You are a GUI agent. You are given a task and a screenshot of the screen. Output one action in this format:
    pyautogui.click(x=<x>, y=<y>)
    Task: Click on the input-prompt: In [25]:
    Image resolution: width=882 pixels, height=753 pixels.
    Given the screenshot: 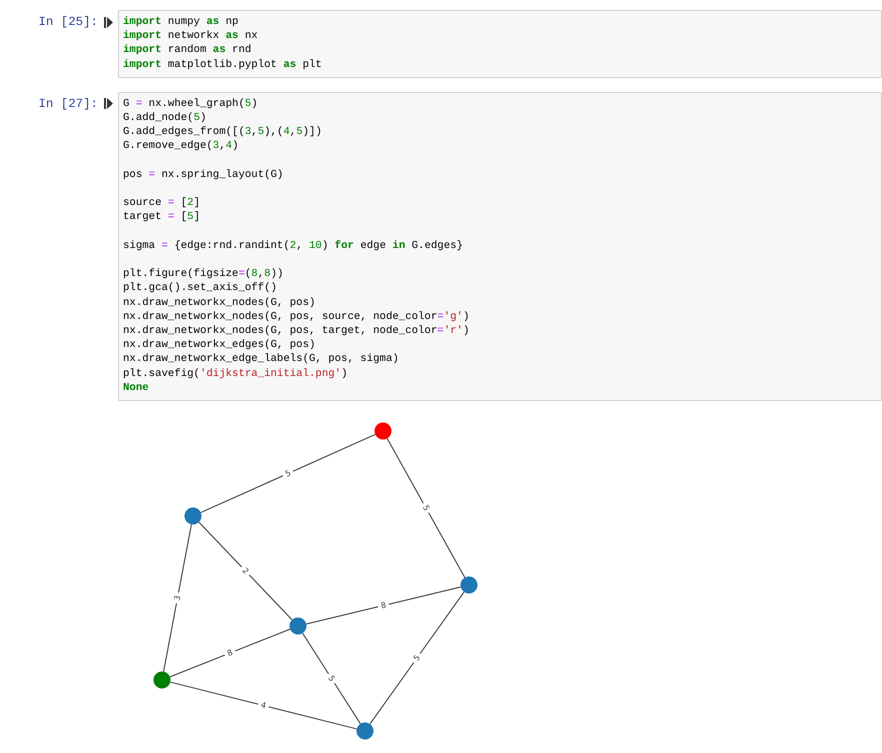 What is the action you would take?
    pyautogui.click(x=68, y=22)
    